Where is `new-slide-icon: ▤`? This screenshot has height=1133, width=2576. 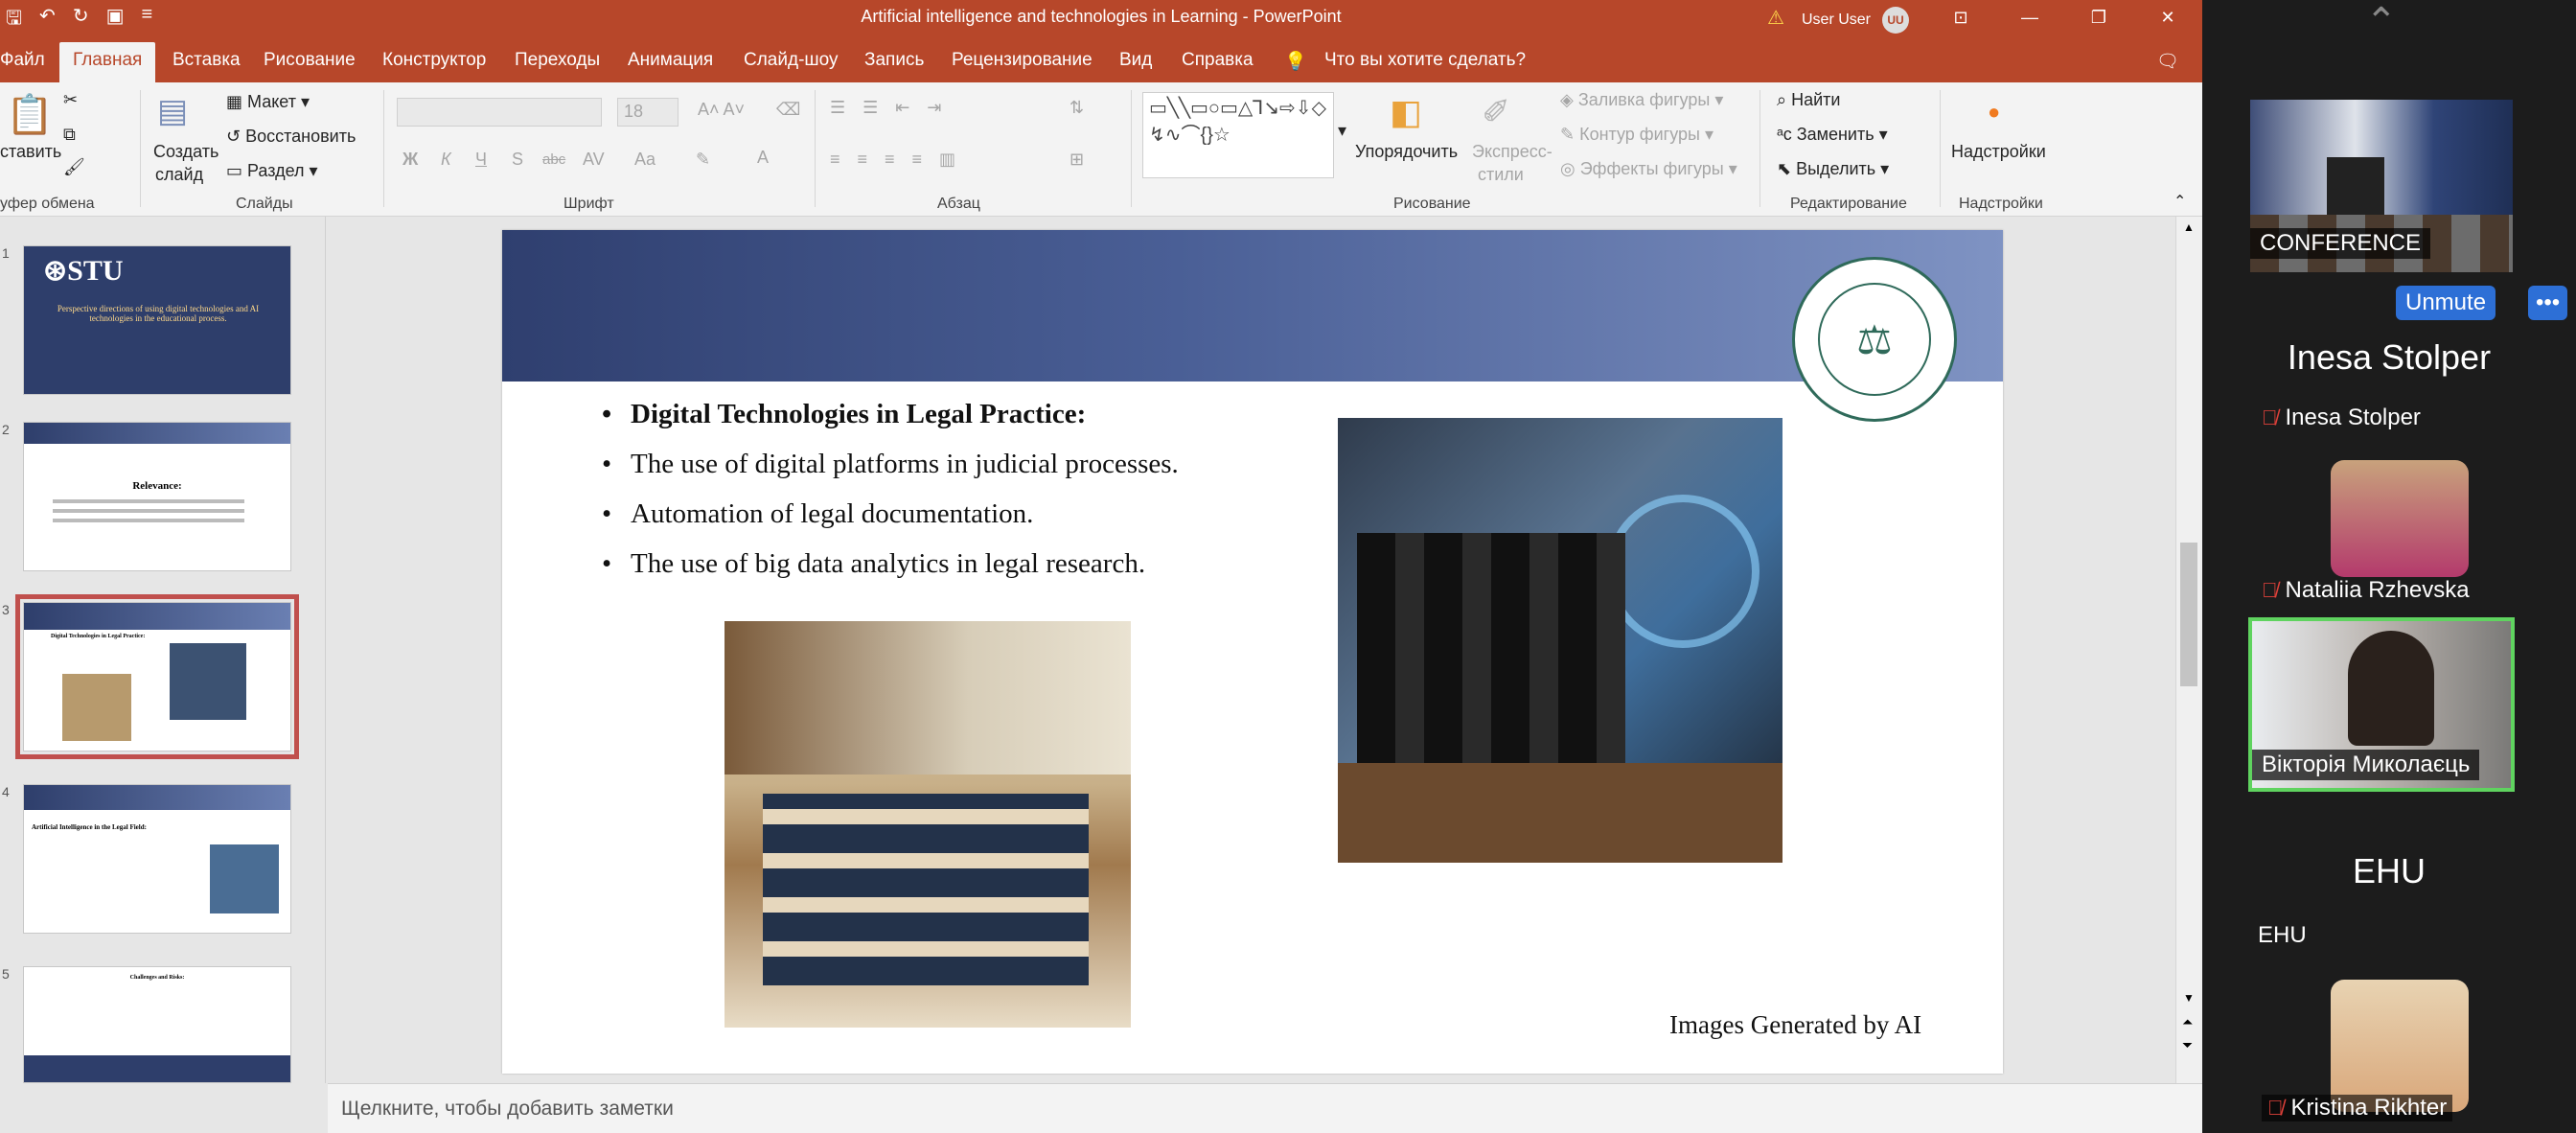
new-slide-icon: ▤ is located at coordinates (172, 111).